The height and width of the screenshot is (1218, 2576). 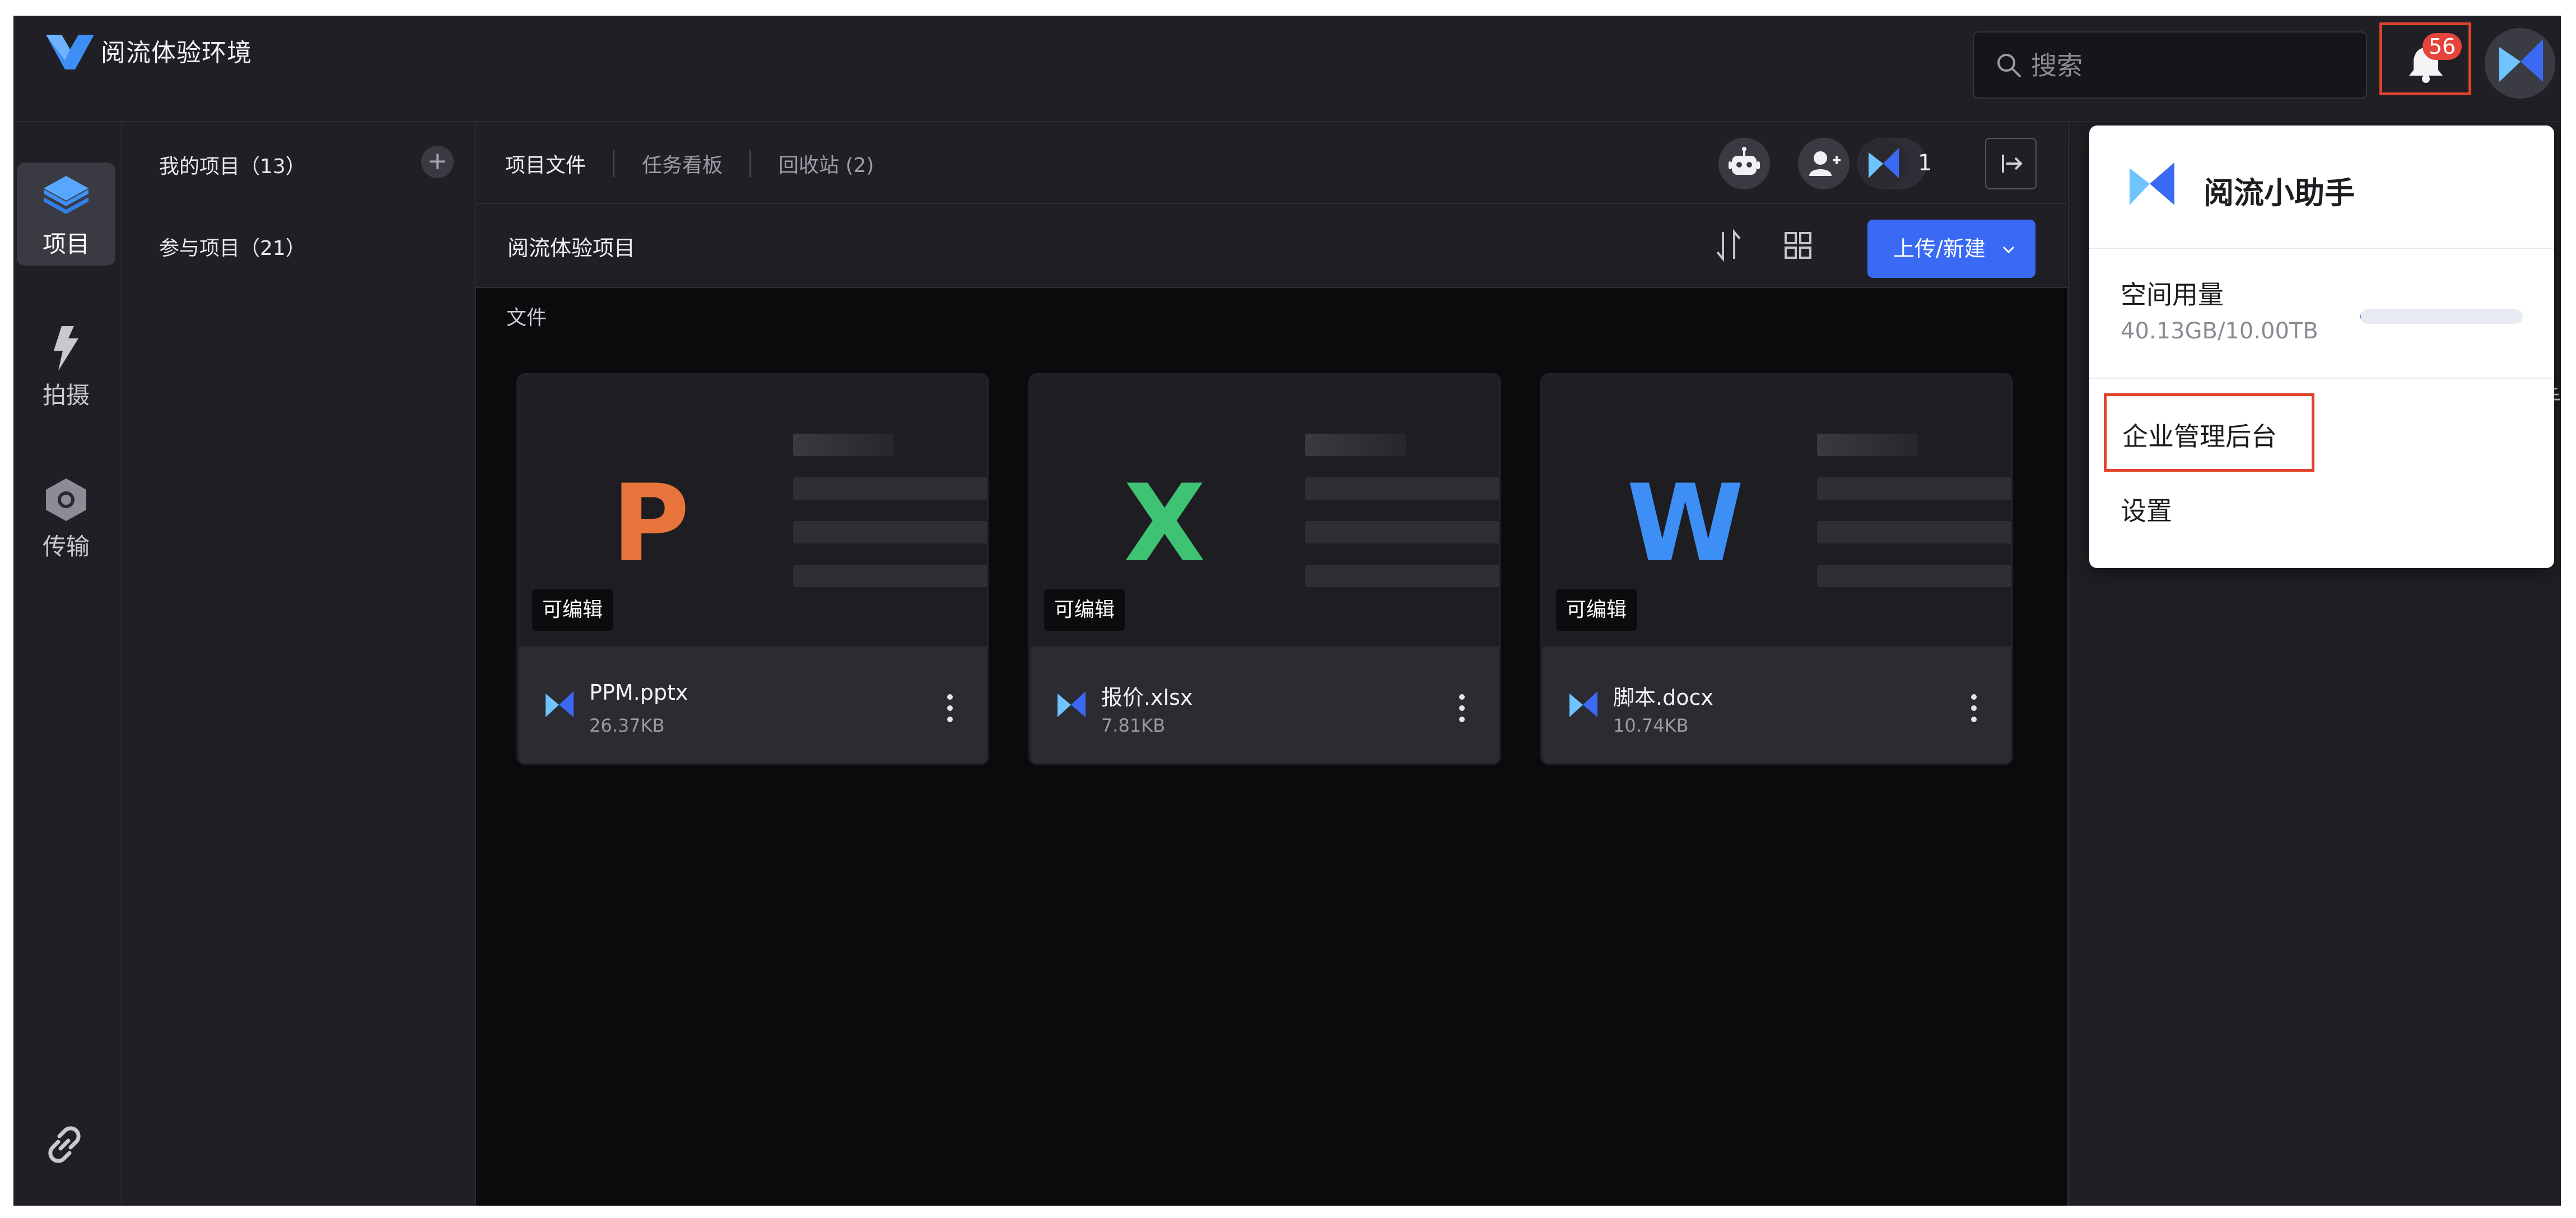 I want to click on app-title: 阅流体验环境, so click(x=176, y=53).